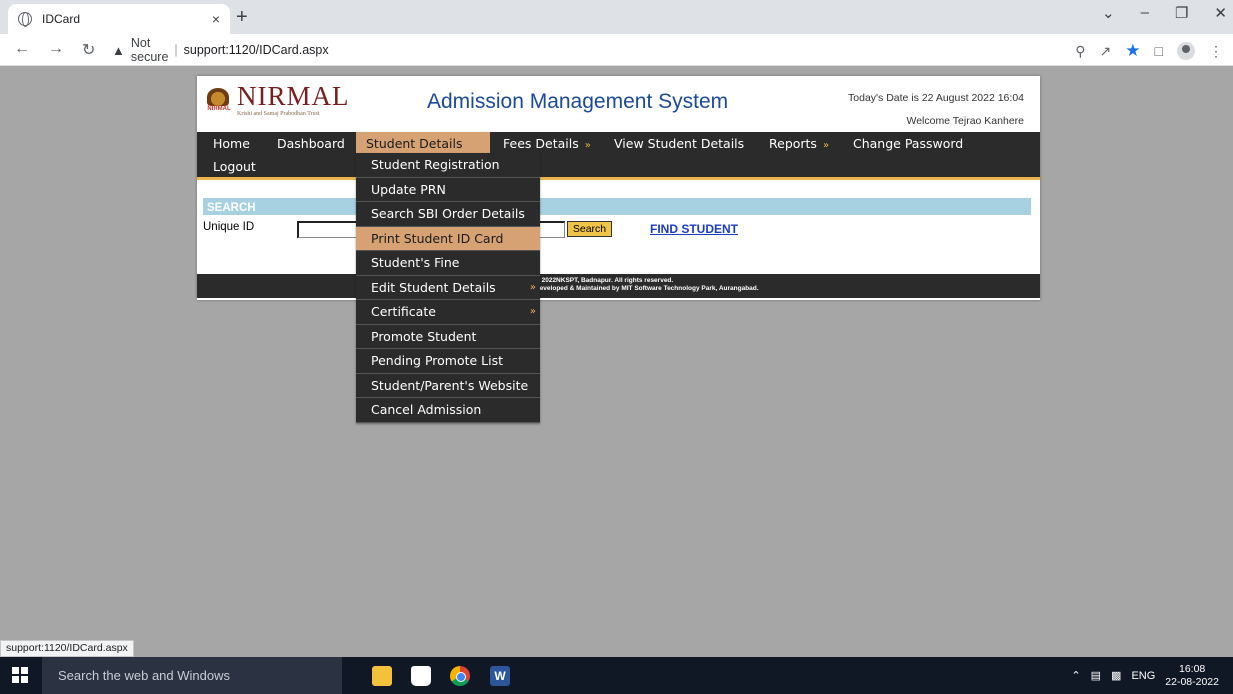  Describe the element at coordinates (25, 19) in the screenshot. I see `globe-icon` at that location.